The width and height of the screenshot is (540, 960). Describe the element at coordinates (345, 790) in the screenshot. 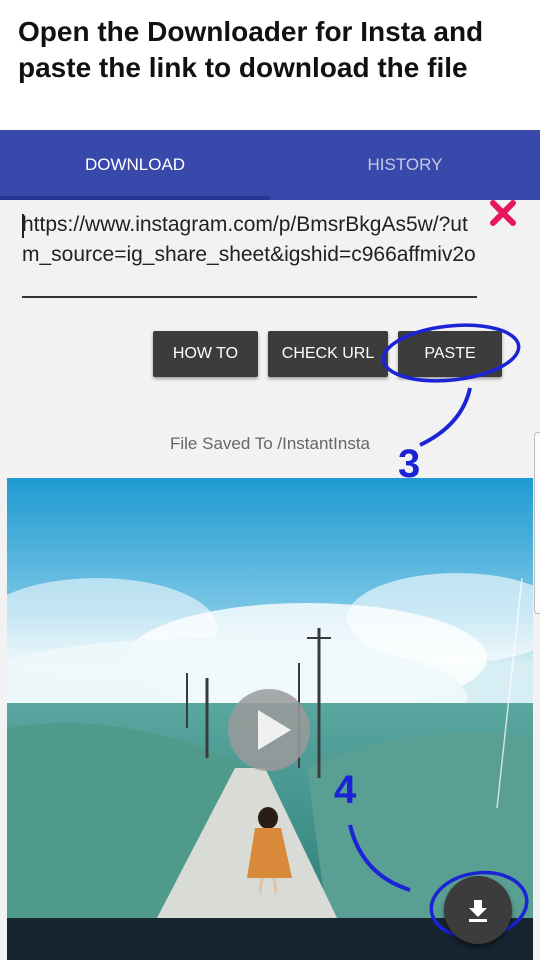

I see `step-4-label: 4` at that location.